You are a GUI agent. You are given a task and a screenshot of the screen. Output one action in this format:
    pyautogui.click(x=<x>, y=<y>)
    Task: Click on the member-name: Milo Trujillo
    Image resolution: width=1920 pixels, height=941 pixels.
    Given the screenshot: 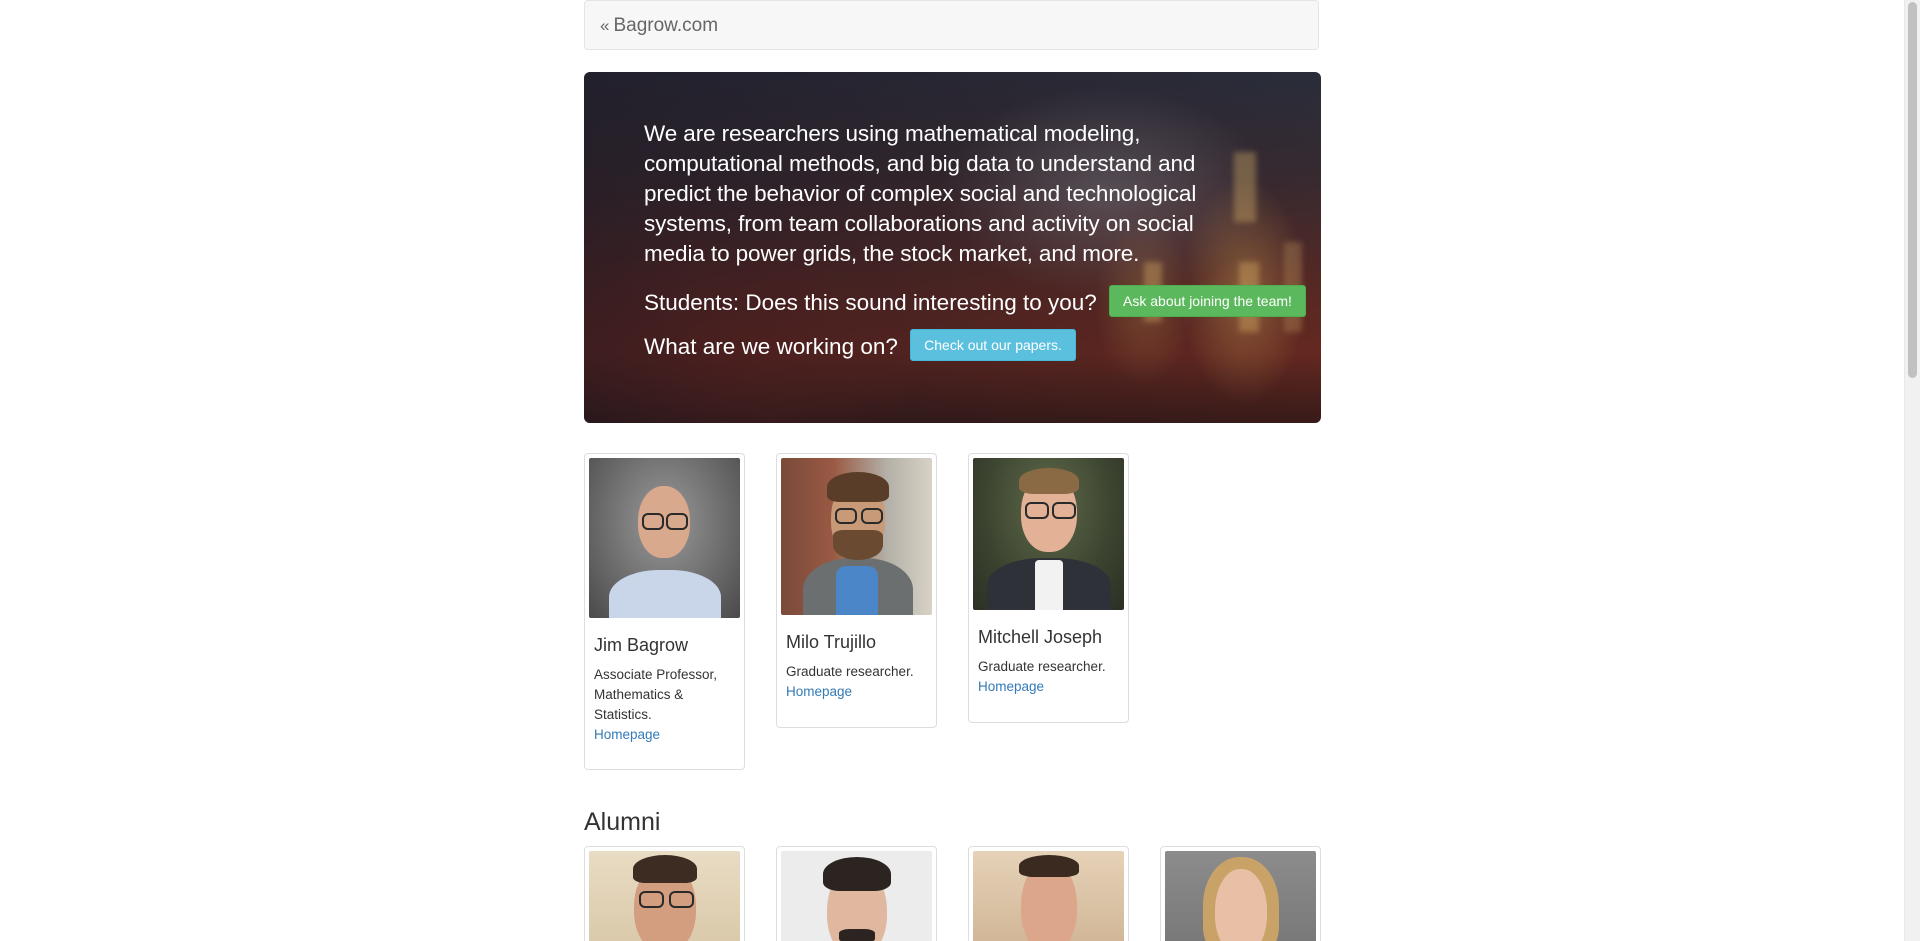 What is the action you would take?
    pyautogui.click(x=831, y=642)
    